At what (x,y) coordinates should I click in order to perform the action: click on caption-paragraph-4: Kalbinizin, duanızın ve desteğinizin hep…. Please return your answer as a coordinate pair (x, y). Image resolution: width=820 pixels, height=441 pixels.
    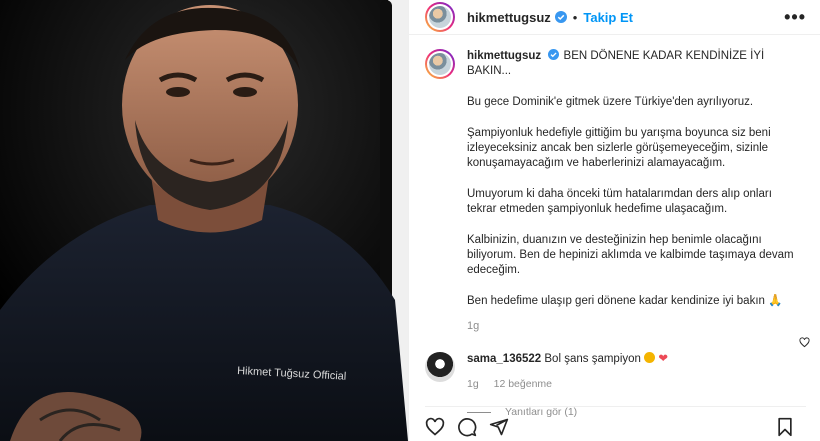
    Looking at the image, I should click on (630, 255).